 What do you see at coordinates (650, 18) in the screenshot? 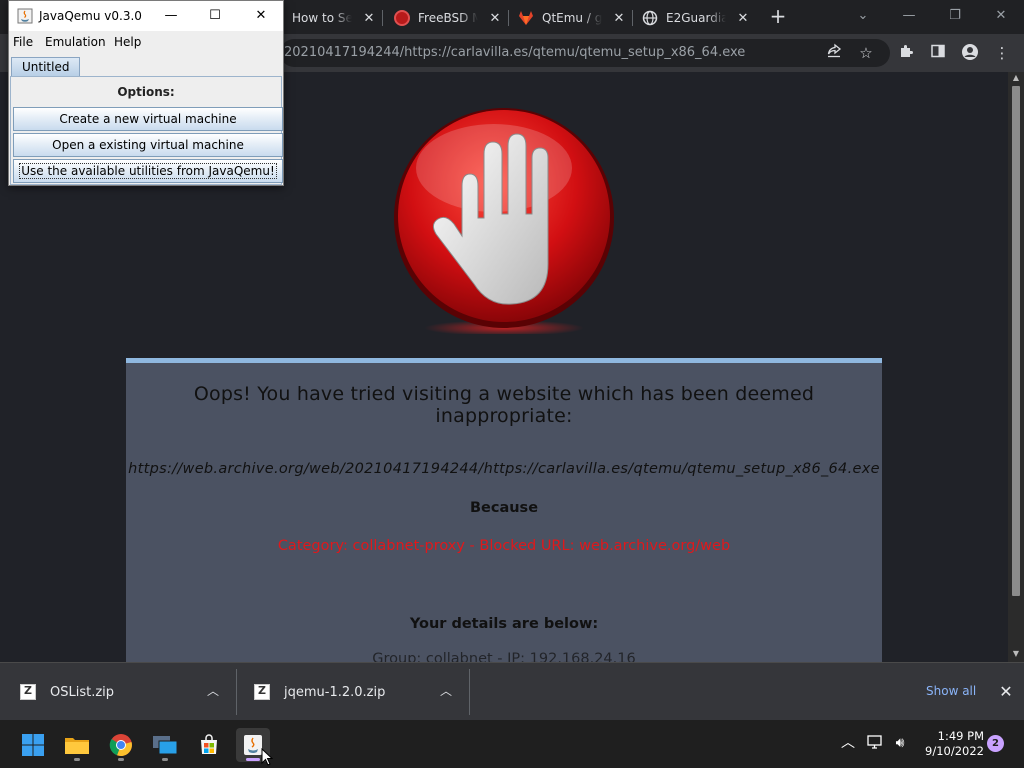
I see `globe-icon` at bounding box center [650, 18].